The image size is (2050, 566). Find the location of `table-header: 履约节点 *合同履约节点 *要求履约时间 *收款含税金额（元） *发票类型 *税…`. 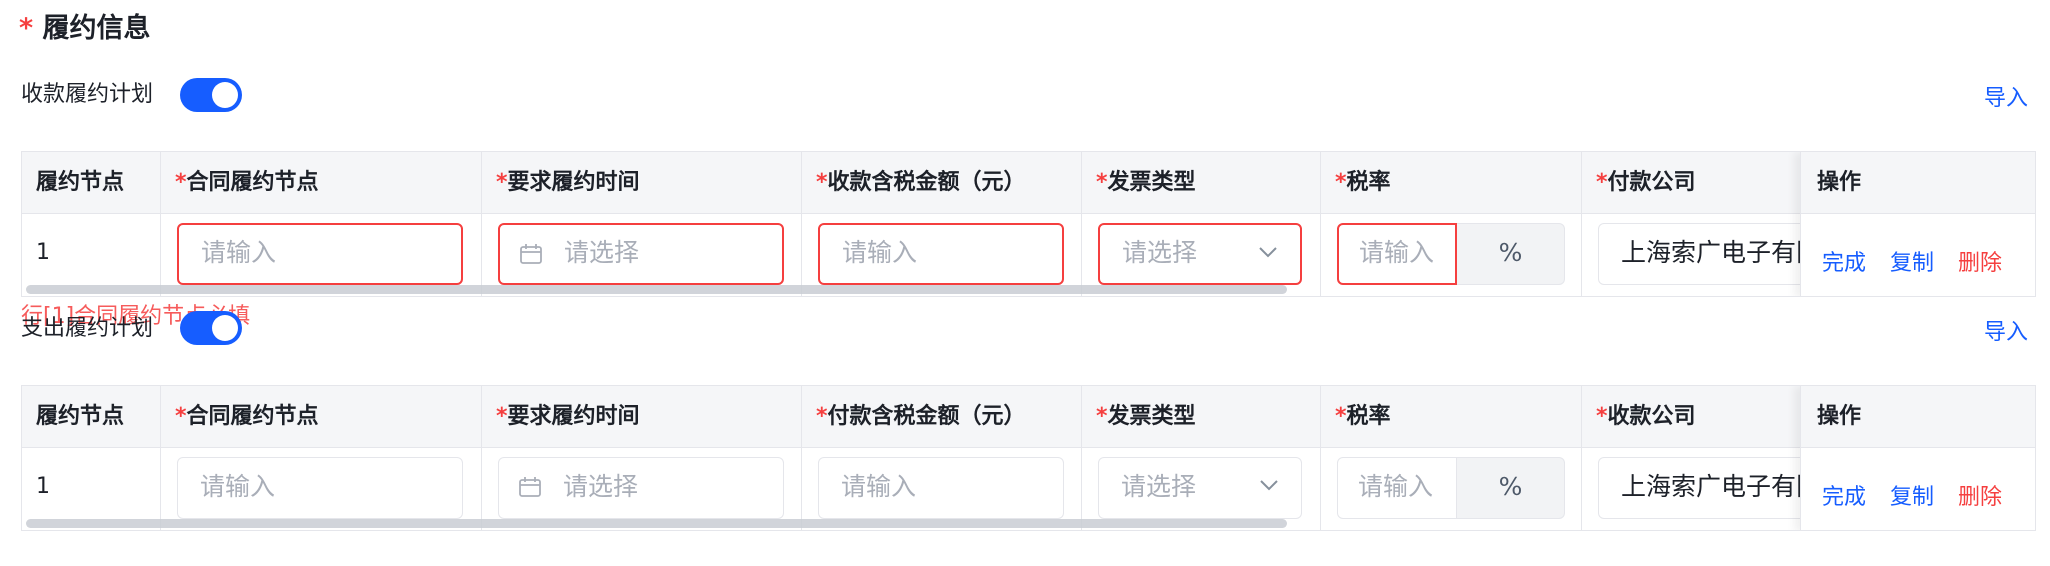

table-header: 履约节点 *合同履约节点 *要求履约时间 *收款含税金额（元） *发票类型 *税… is located at coordinates (1028, 183).